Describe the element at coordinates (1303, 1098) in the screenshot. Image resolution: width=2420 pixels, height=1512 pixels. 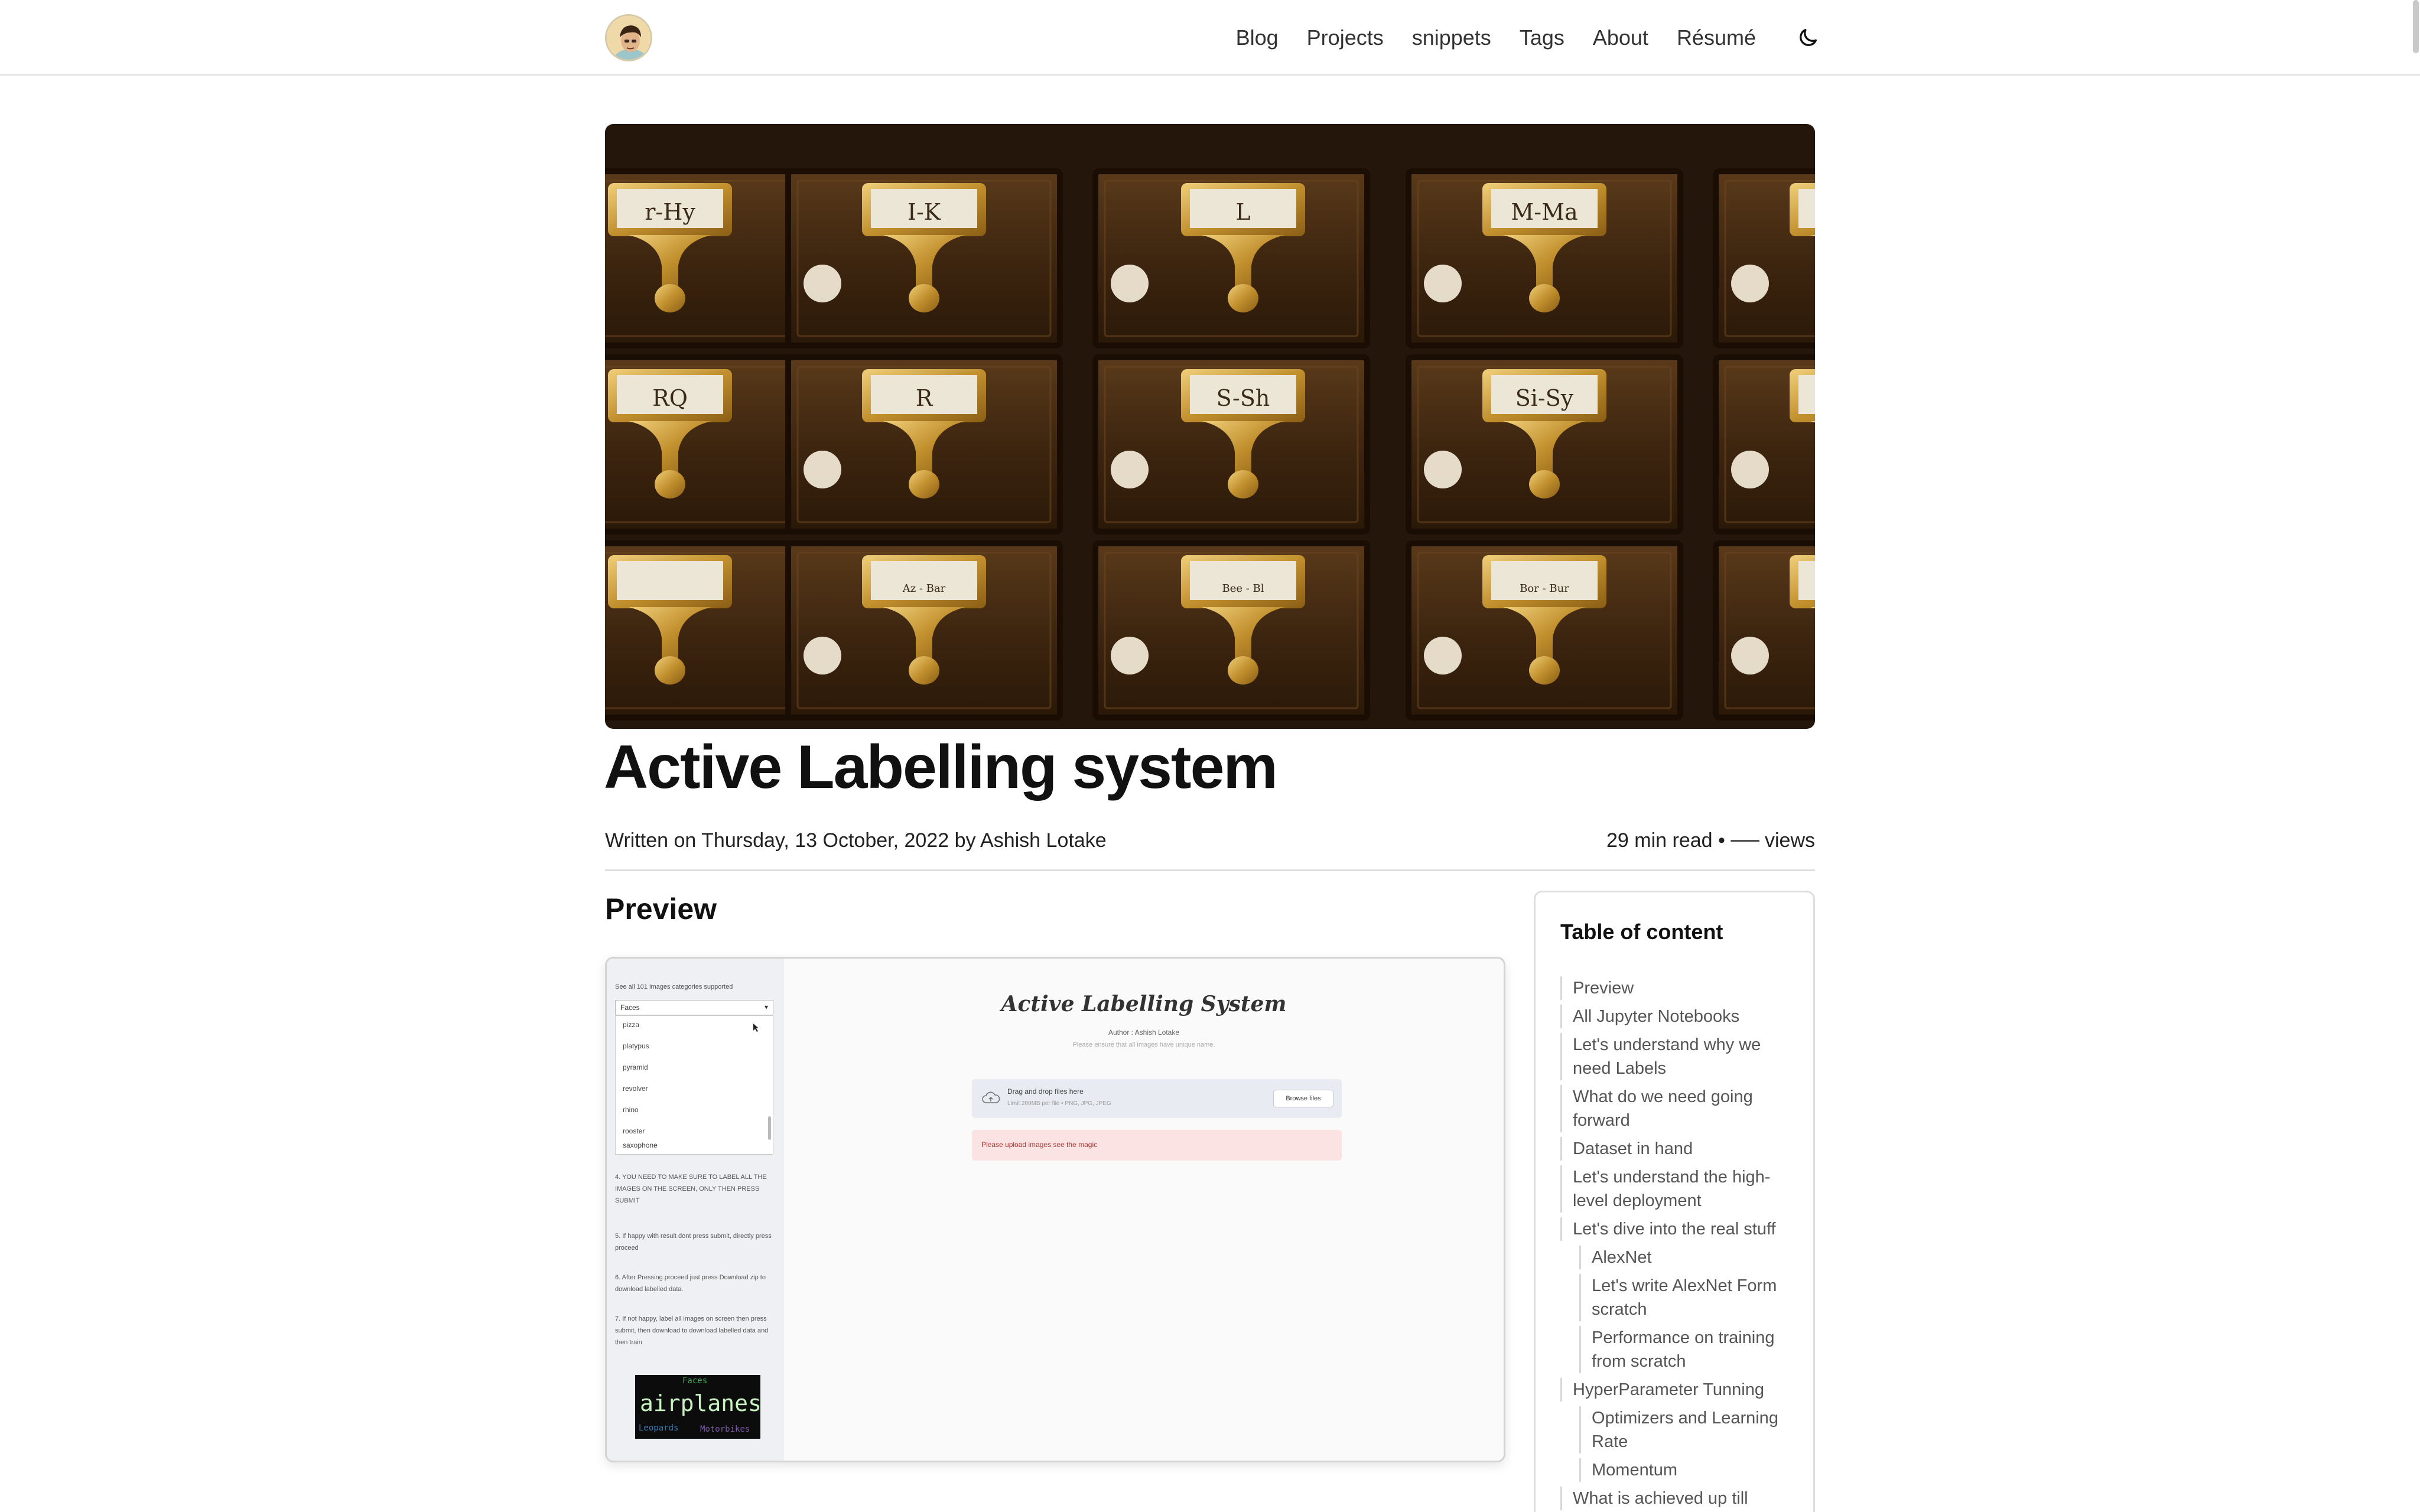
I see `preview-browse-files-button: Browse files` at that location.